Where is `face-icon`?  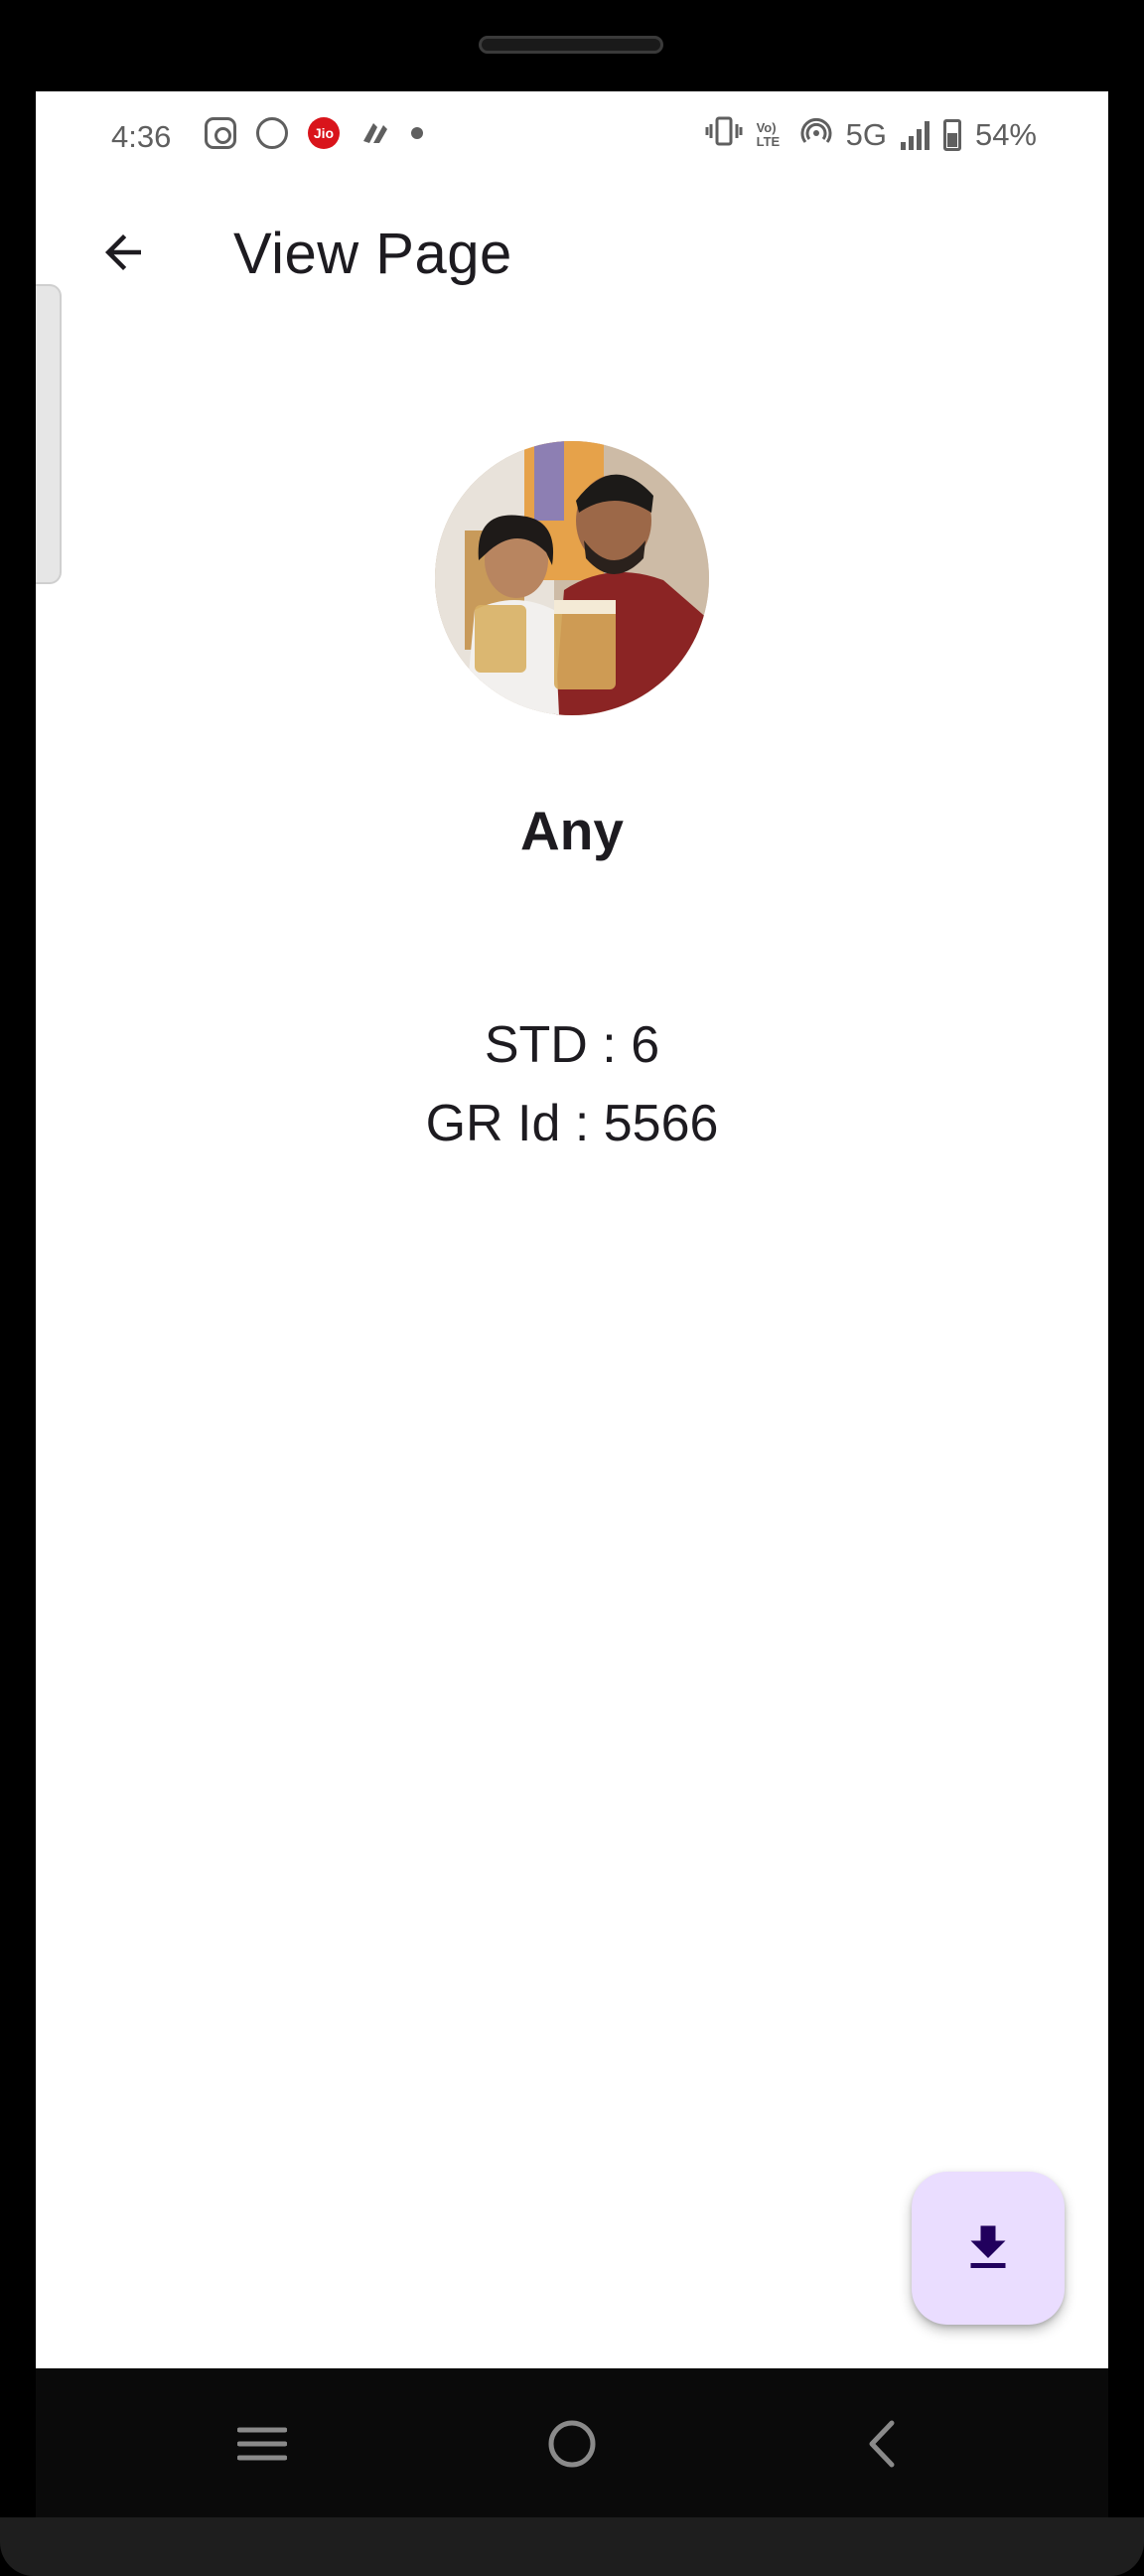 face-icon is located at coordinates (272, 133).